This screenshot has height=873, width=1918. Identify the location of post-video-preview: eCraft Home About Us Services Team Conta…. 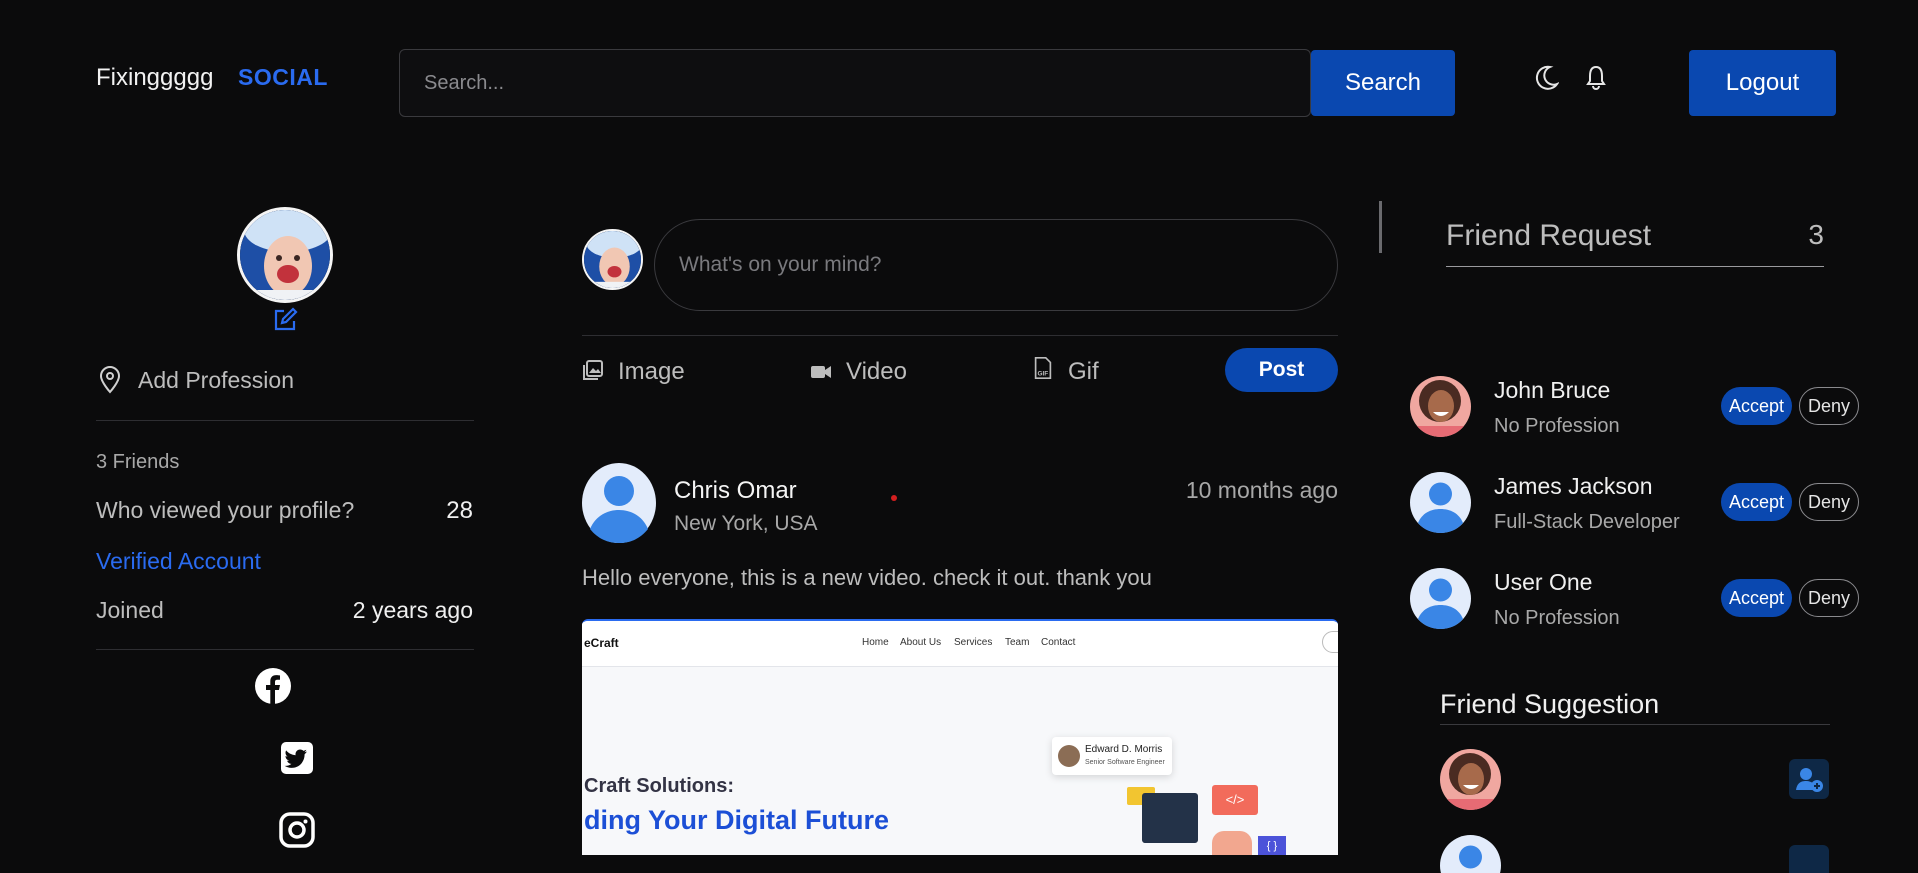
(960, 737).